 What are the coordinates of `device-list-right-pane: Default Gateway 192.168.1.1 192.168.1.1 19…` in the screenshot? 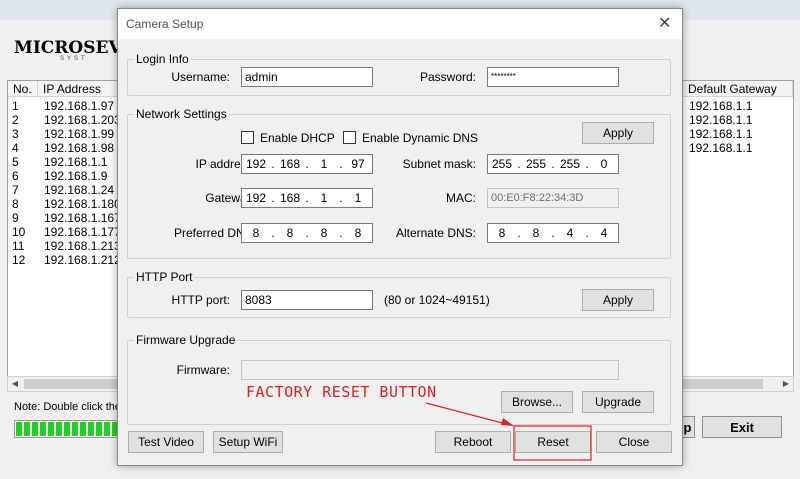 It's located at (738, 229).